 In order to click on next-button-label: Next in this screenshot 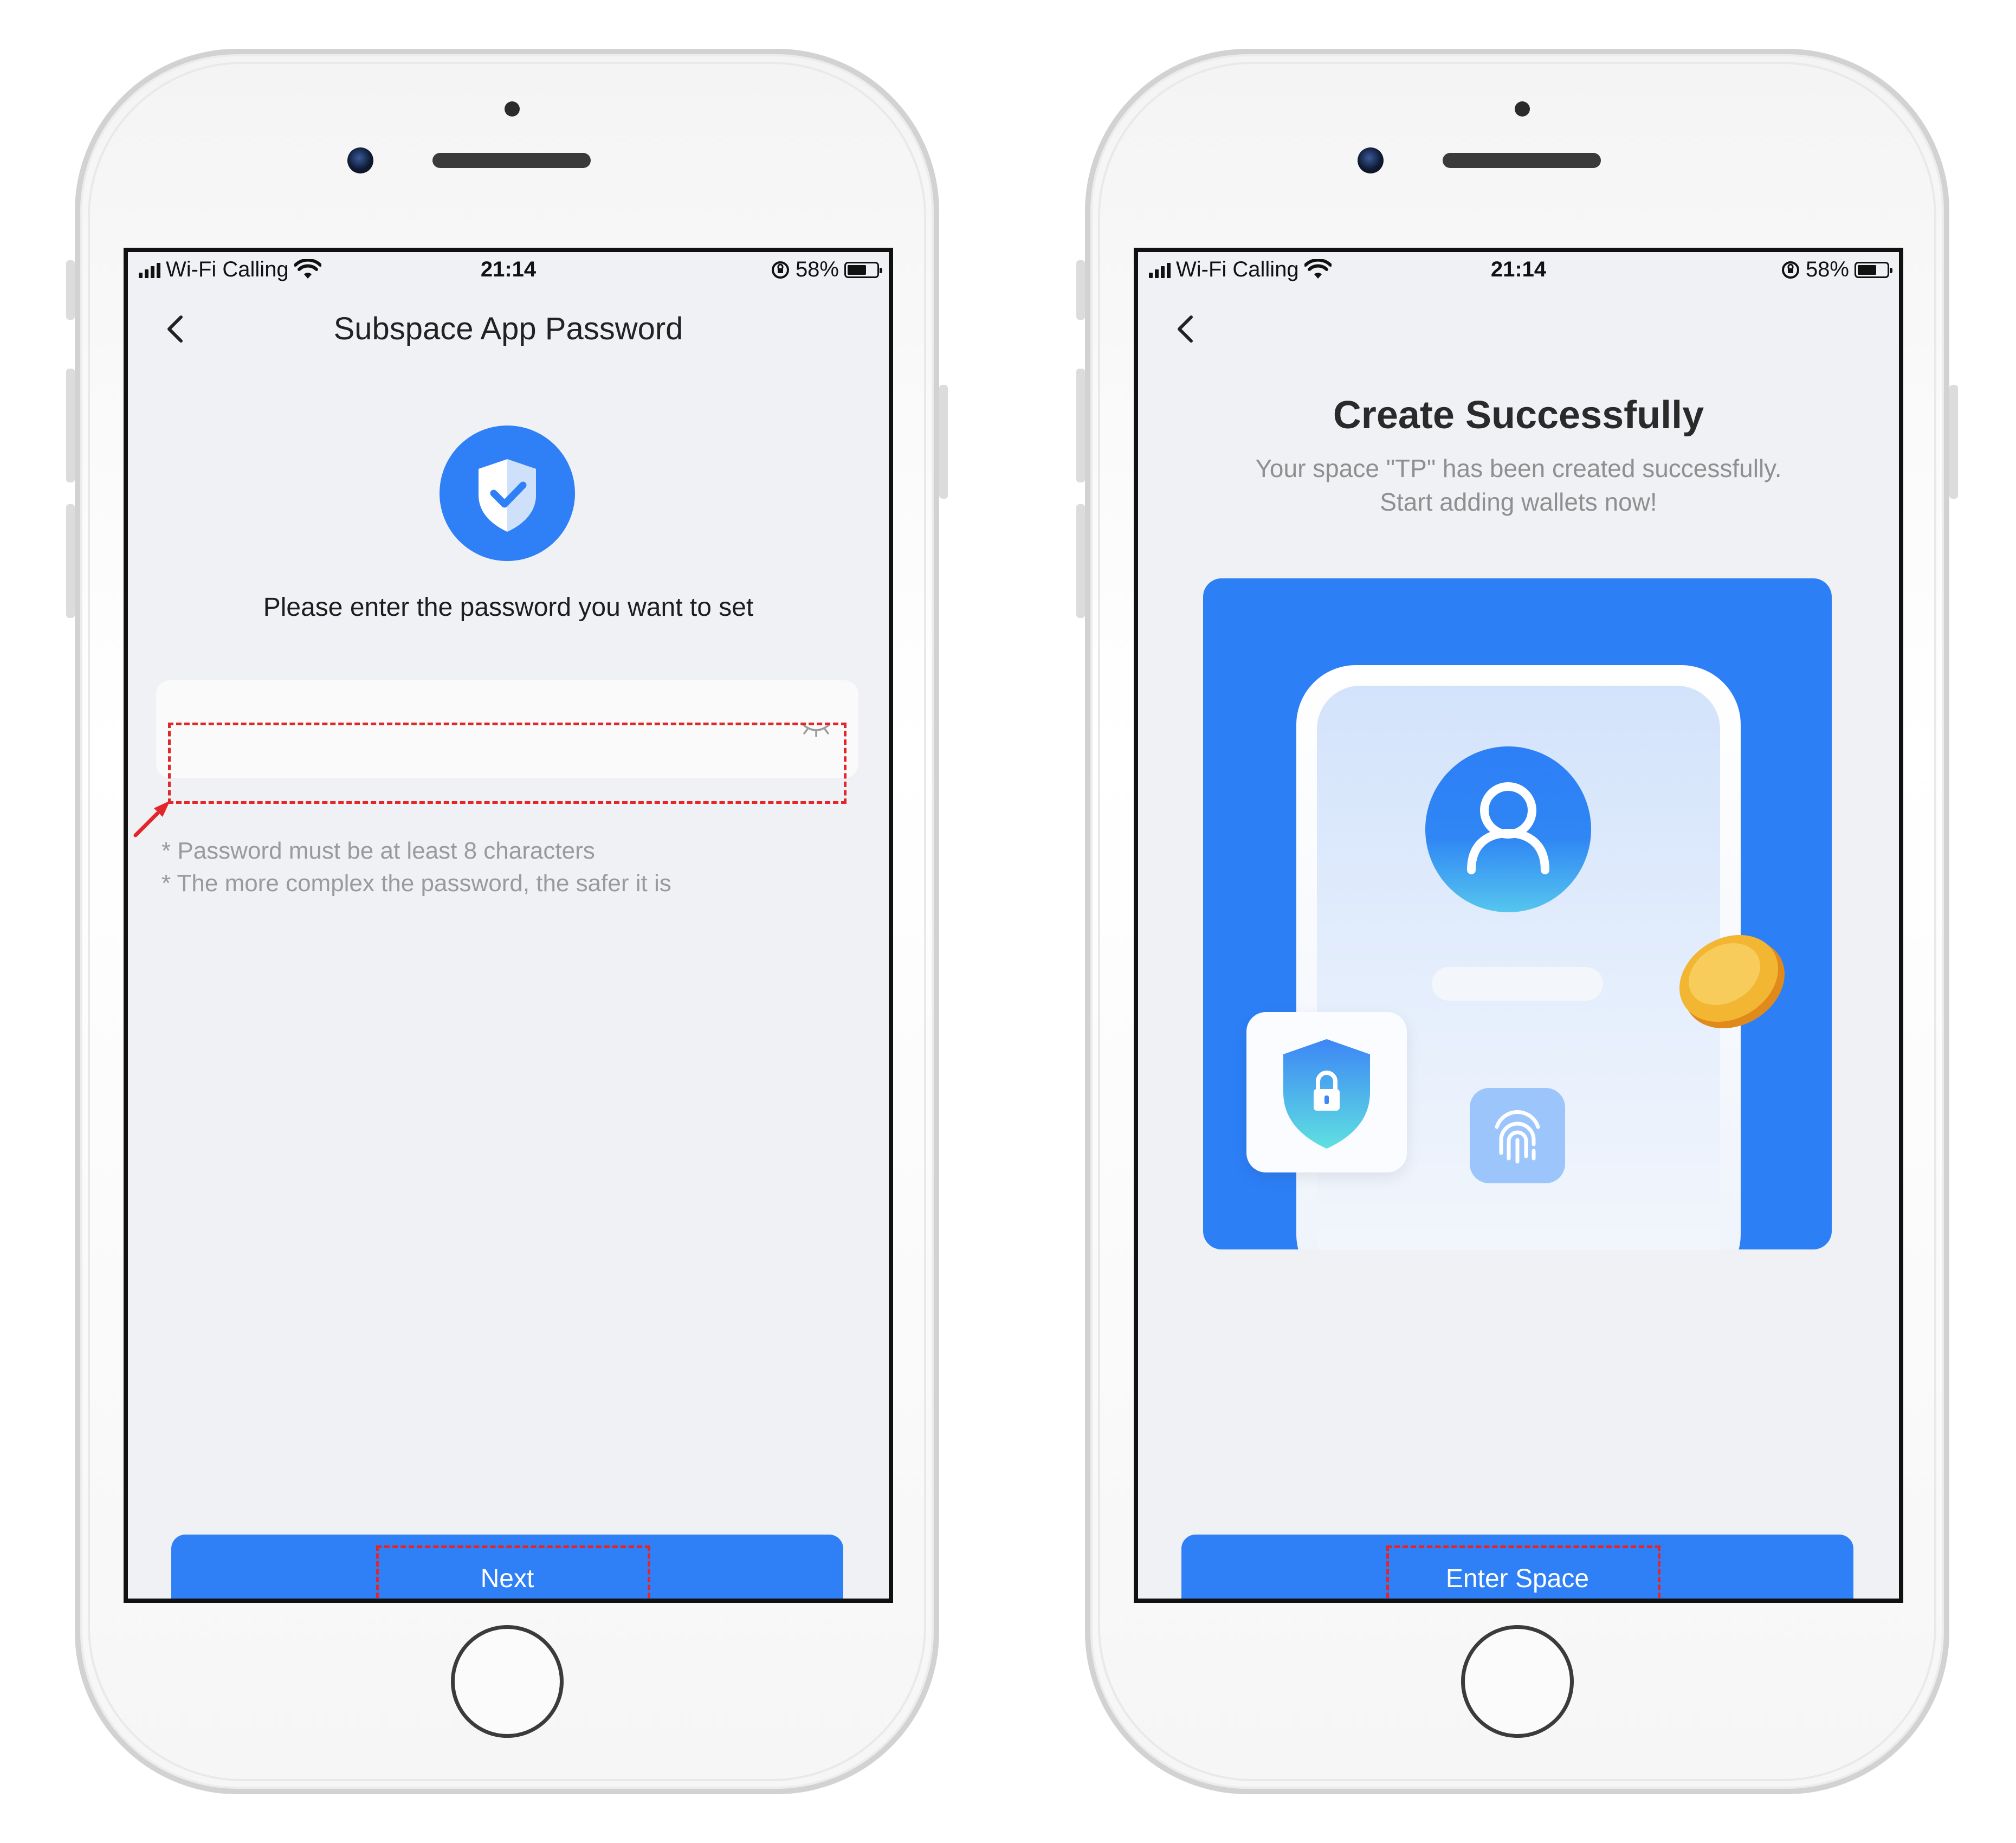, I will do `click(507, 1579)`.